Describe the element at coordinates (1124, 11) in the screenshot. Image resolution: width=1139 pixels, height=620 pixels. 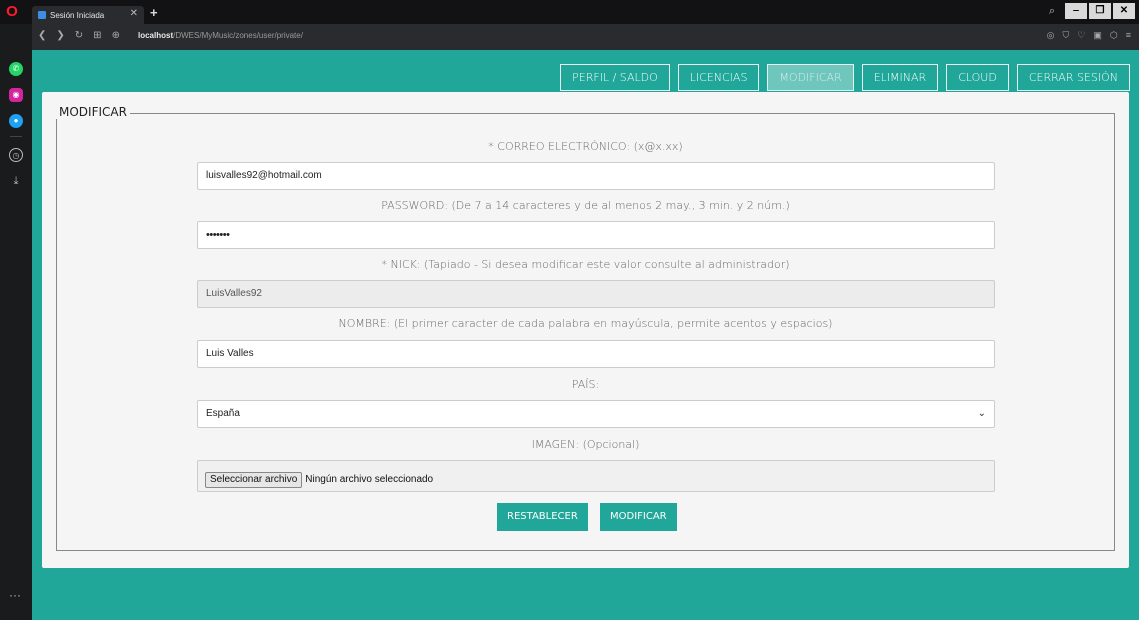
I see `close-window-button: ✕` at that location.